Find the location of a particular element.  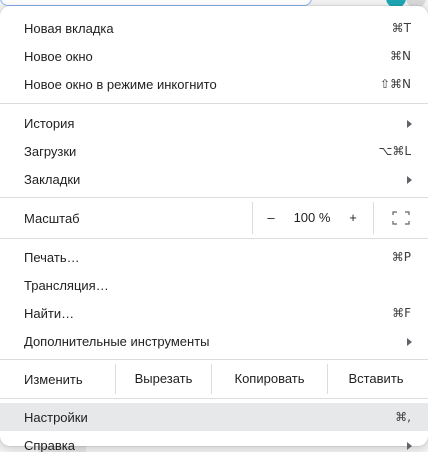

menu-item-label: Закладки is located at coordinates (52, 179).